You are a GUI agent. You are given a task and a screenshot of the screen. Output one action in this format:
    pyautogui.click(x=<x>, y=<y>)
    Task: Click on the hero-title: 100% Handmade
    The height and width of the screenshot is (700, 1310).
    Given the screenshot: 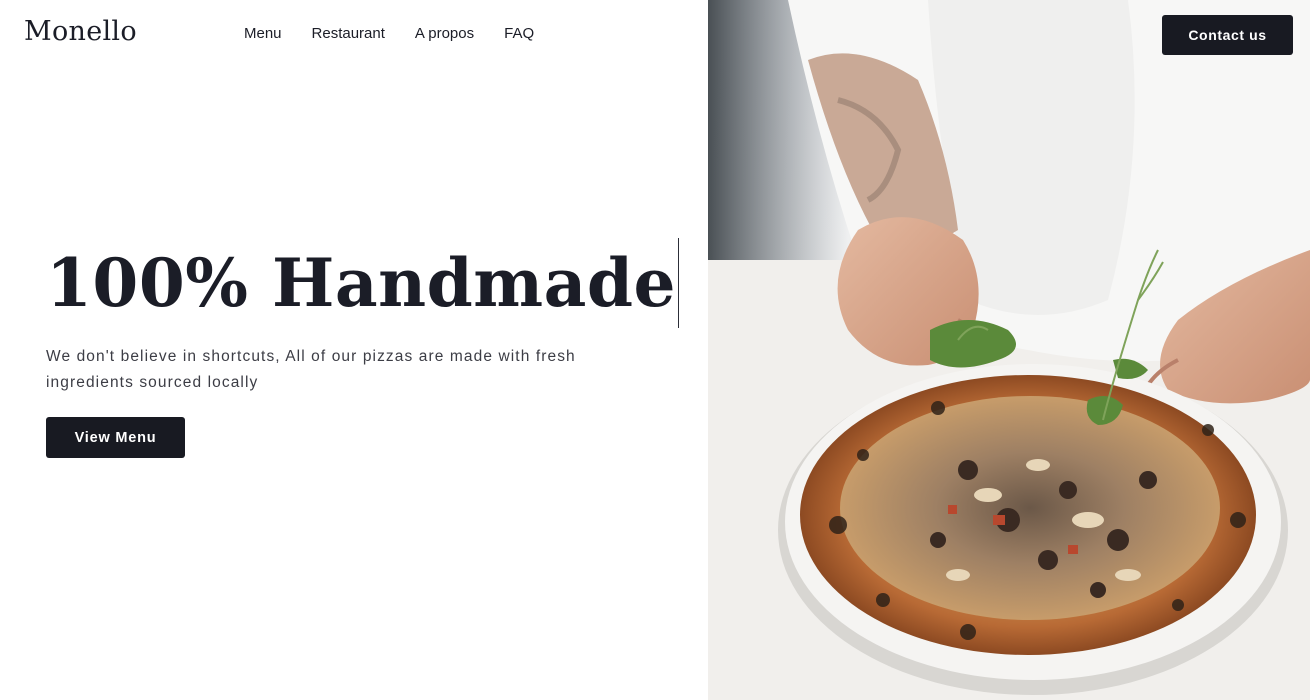 What is the action you would take?
    pyautogui.click(x=362, y=283)
    